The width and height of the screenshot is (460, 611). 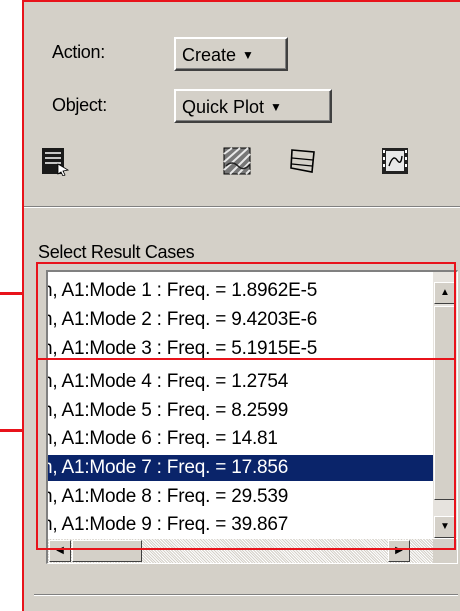 I want to click on group-frame-line, so click(x=246, y=595).